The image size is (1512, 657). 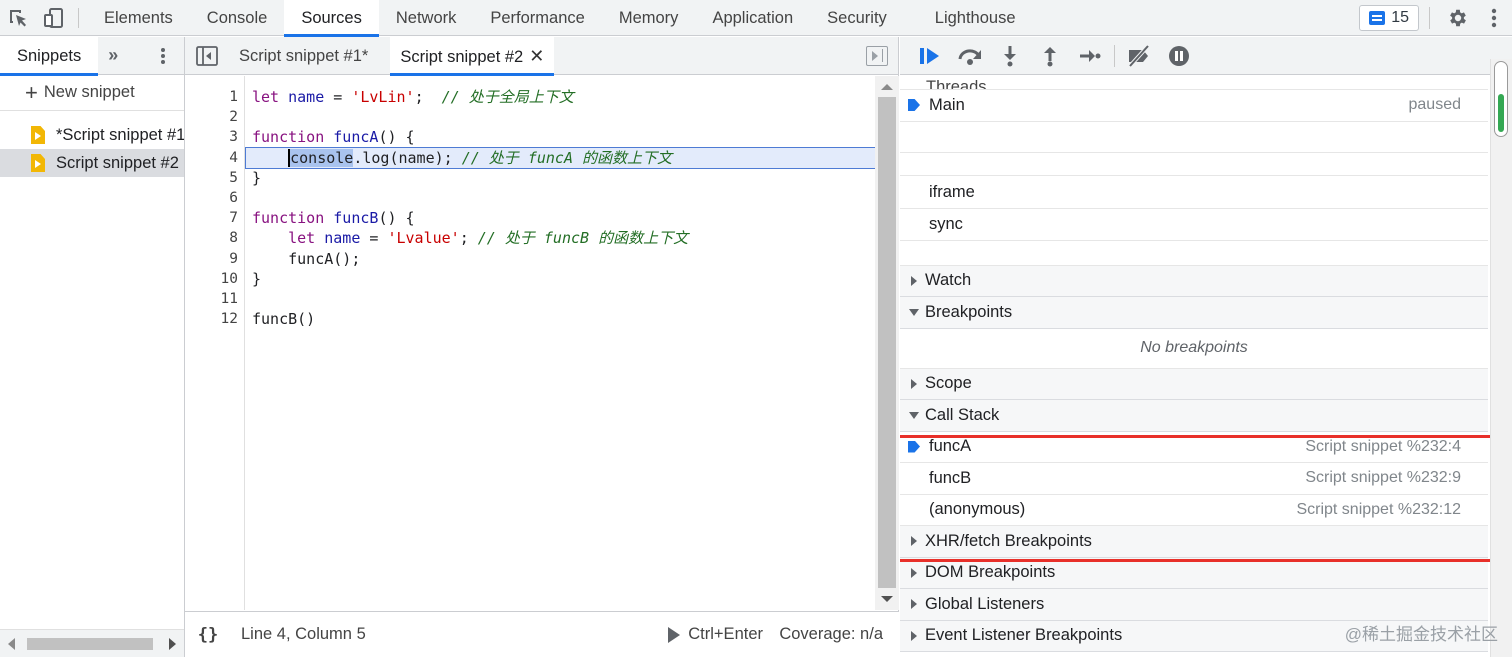 I want to click on tab-memory: Memory, so click(x=649, y=18).